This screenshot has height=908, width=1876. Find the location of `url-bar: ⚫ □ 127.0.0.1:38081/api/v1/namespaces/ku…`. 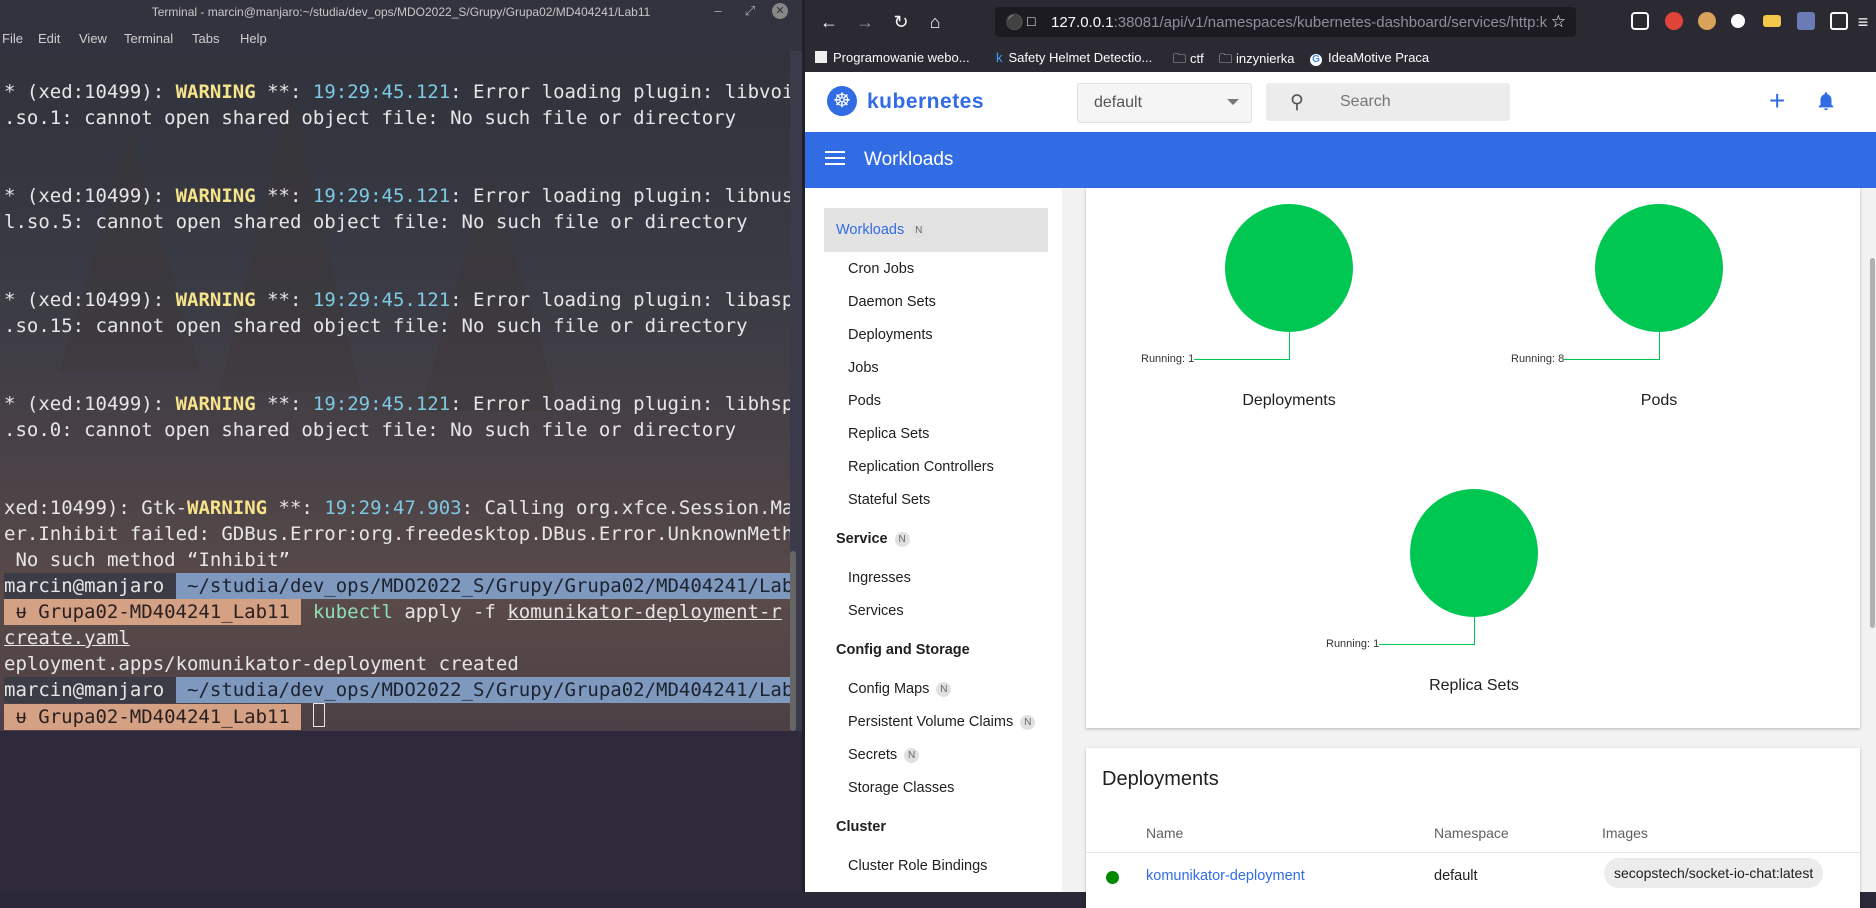

url-bar: ⚫ □ 127.0.0.1:38081/api/v1/namespaces/ku… is located at coordinates (1285, 22).